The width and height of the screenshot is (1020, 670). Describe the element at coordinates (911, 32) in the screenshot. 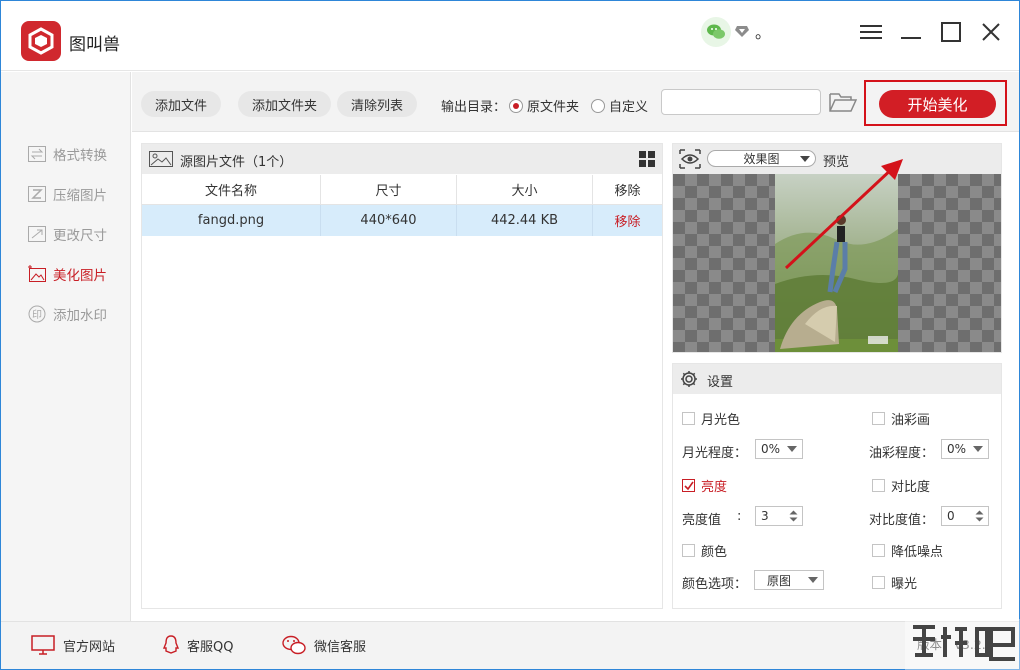

I see `minimize-button` at that location.